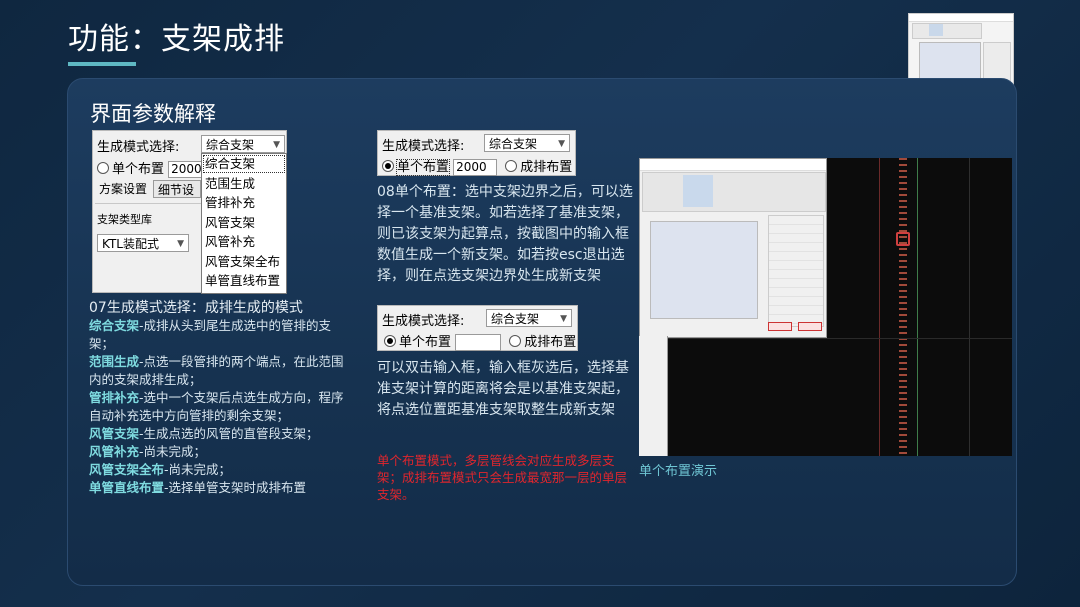 Image resolution: width=1080 pixels, height=607 pixels. I want to click on mode-desc-item: 管排补充-选中一个支架后点选生成方向，程序自动补充选中方向管排的剩余支架；, so click(218, 407).